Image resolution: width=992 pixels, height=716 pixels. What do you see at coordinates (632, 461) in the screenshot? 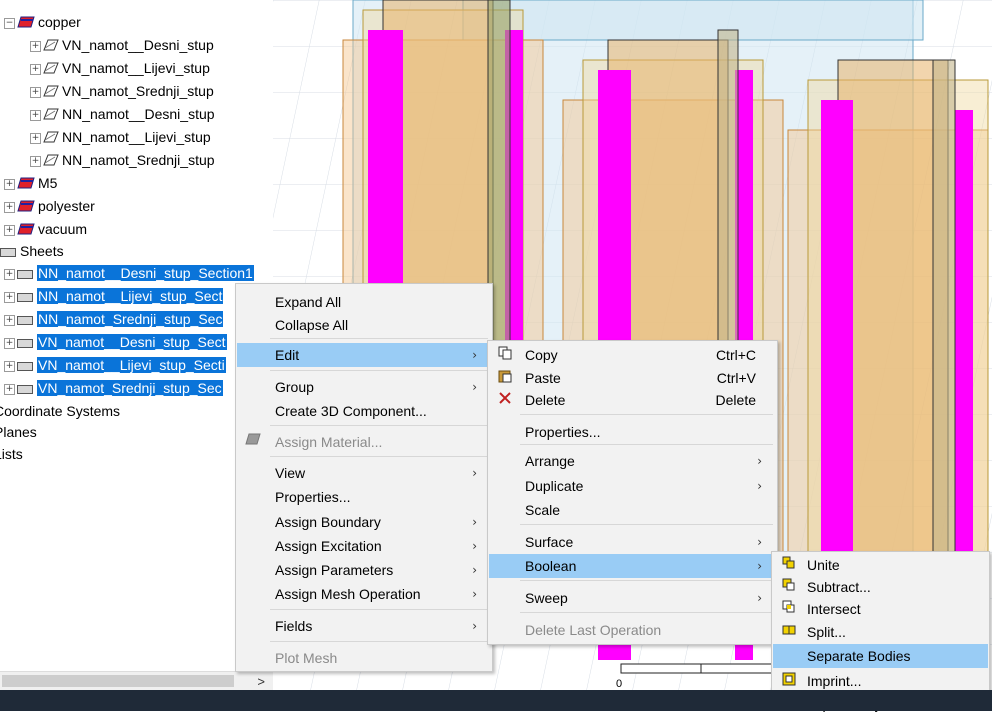
I see `edit-menu-item-arrange: Arrange ›` at bounding box center [632, 461].